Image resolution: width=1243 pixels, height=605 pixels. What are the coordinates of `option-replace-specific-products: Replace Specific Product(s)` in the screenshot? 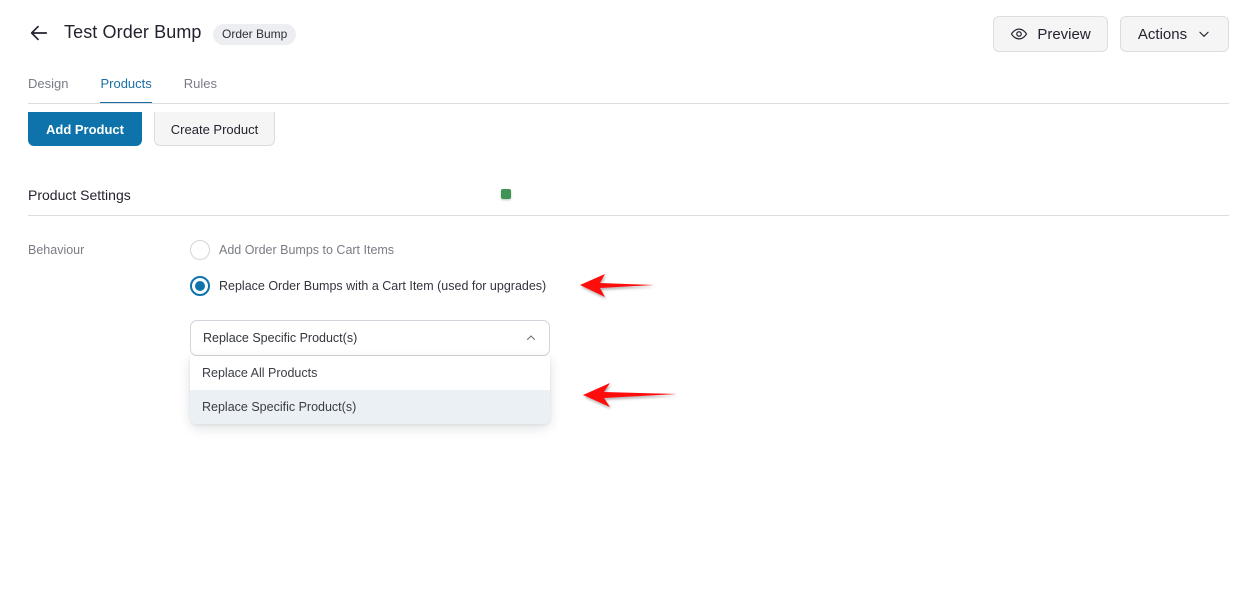 It's located at (370, 407).